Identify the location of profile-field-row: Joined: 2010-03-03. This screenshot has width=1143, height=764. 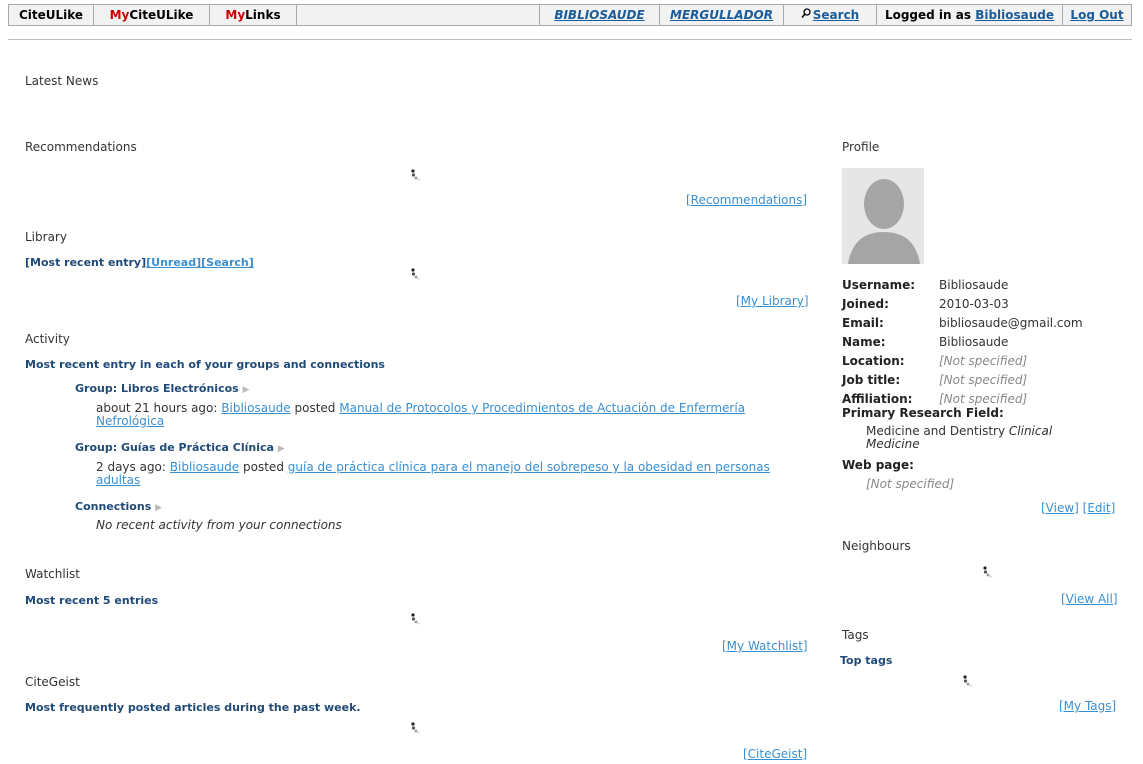
(962, 303).